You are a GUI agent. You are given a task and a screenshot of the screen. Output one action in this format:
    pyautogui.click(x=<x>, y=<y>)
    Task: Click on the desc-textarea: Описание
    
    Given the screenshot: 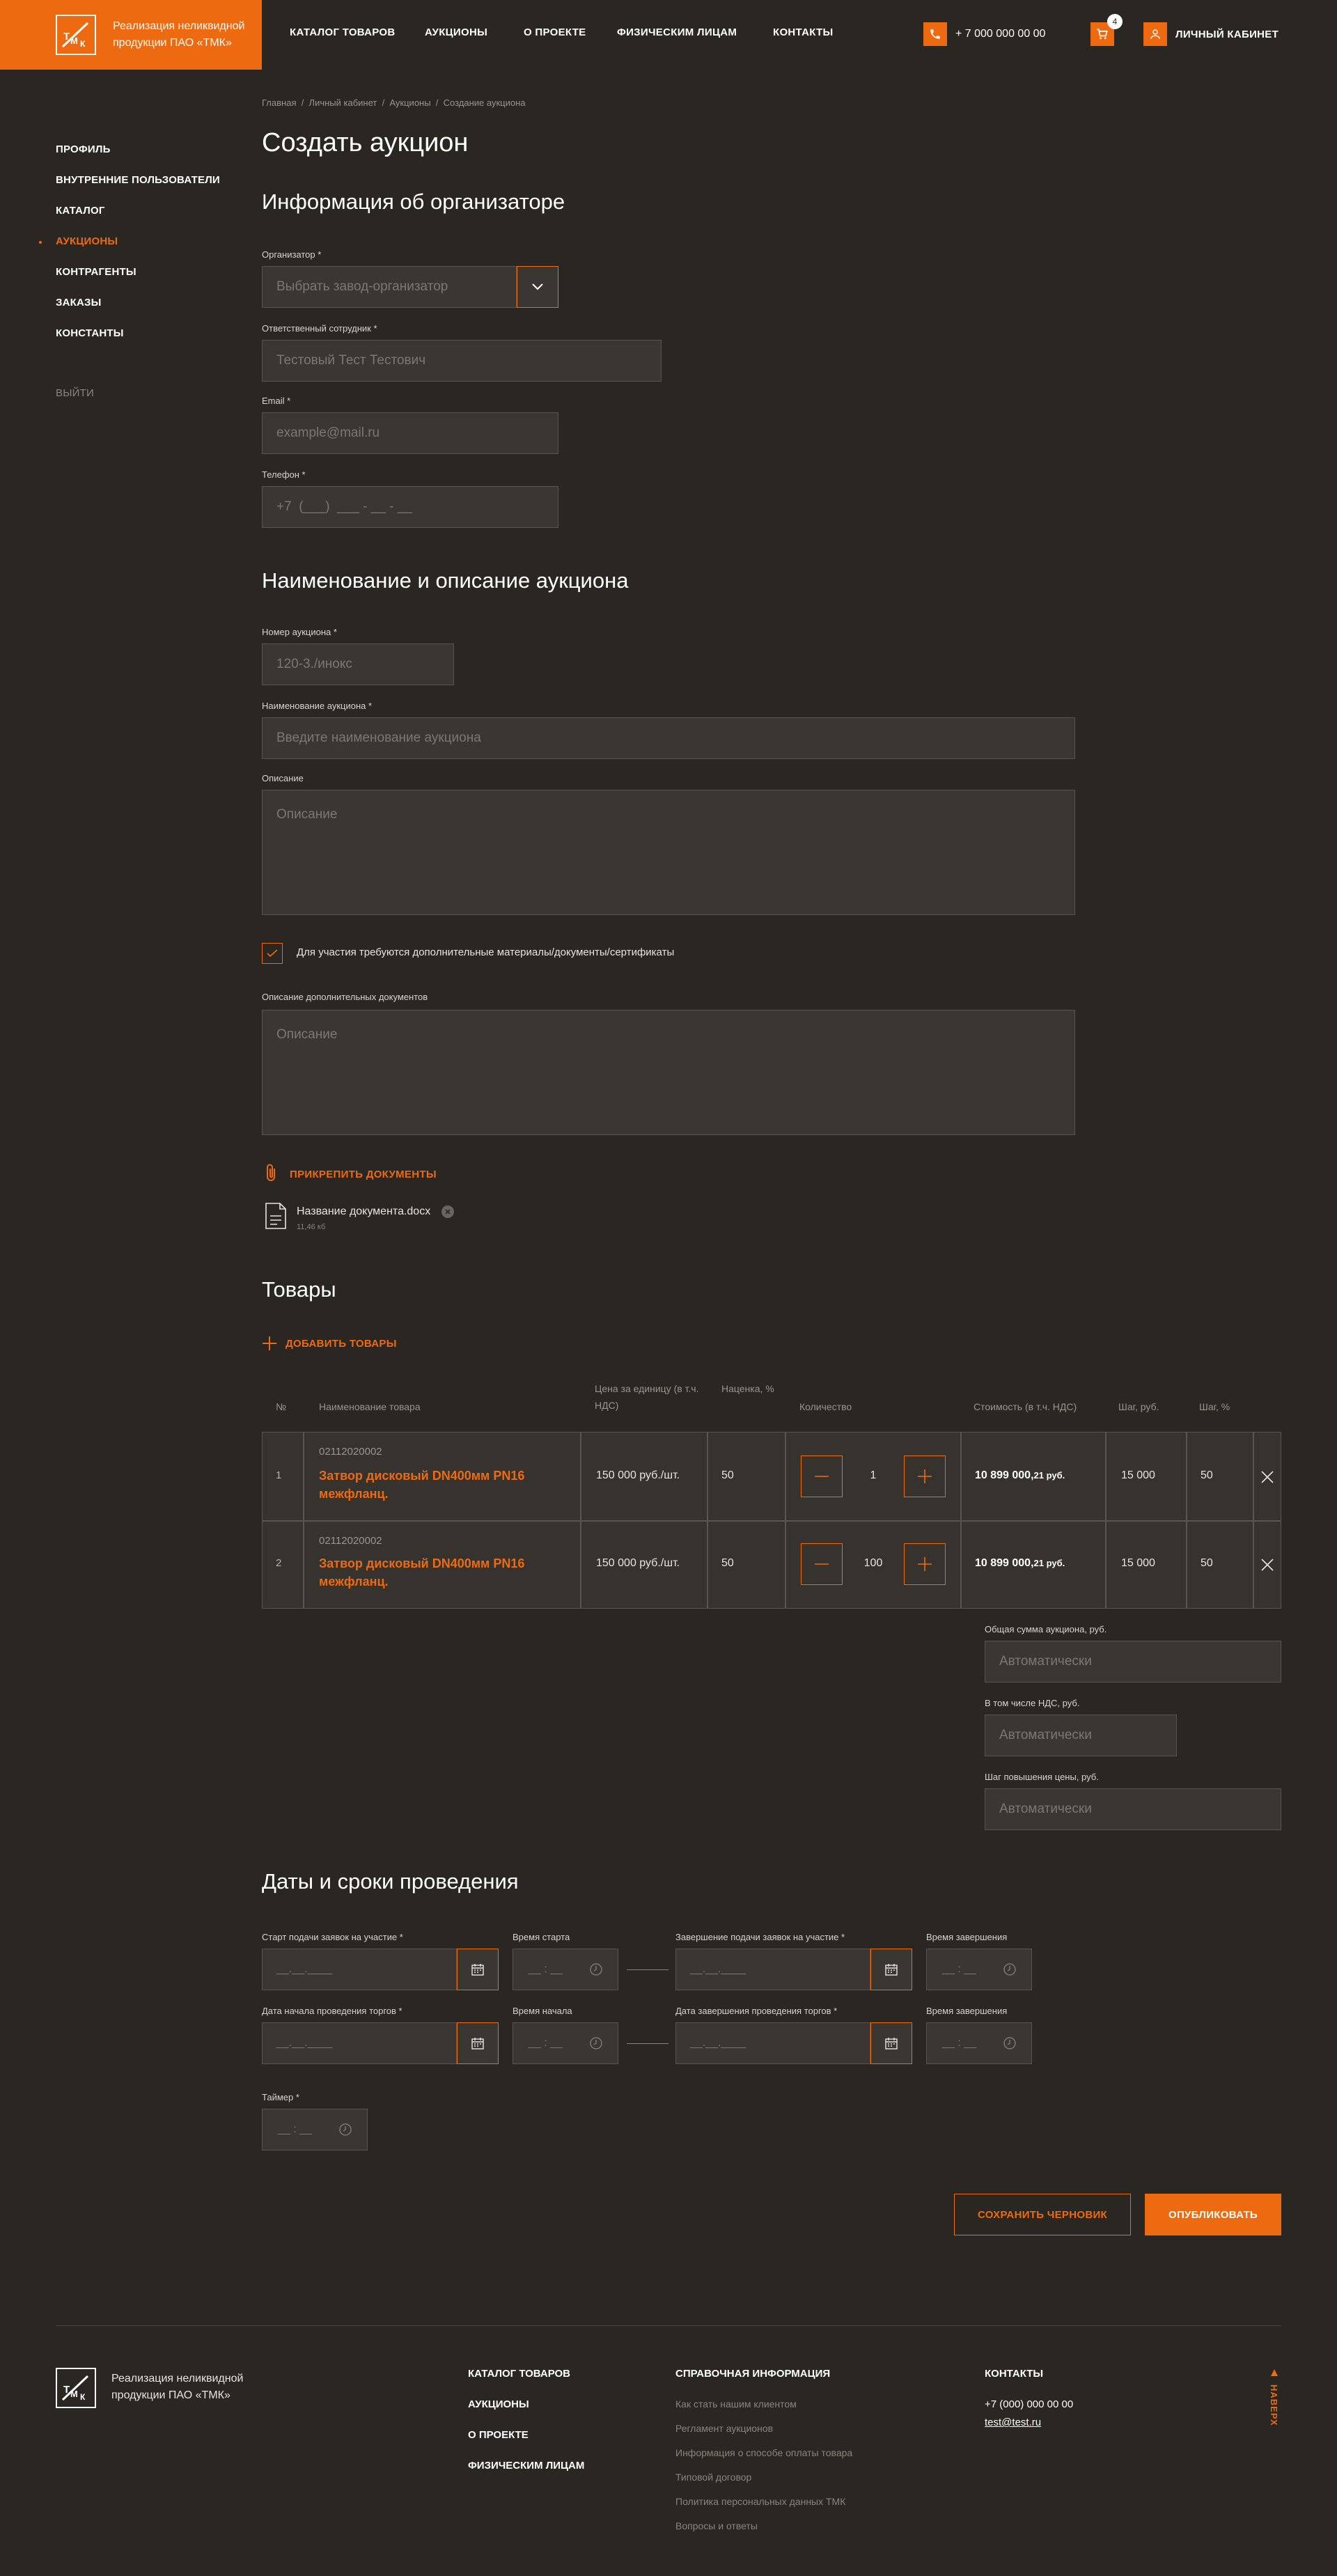 What is the action you would take?
    pyautogui.click(x=668, y=852)
    